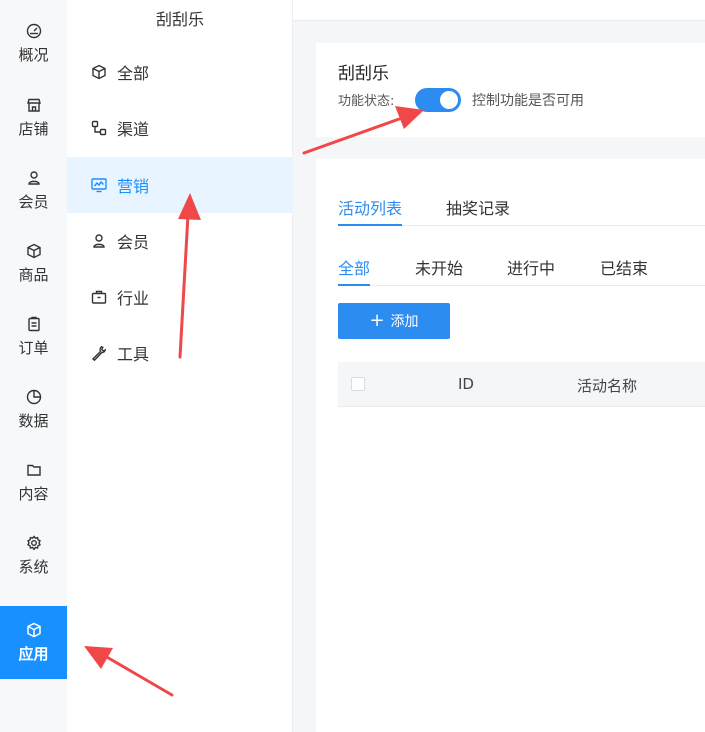  What do you see at coordinates (133, 298) in the screenshot?
I see `sub-nav-item-label: 行业` at bounding box center [133, 298].